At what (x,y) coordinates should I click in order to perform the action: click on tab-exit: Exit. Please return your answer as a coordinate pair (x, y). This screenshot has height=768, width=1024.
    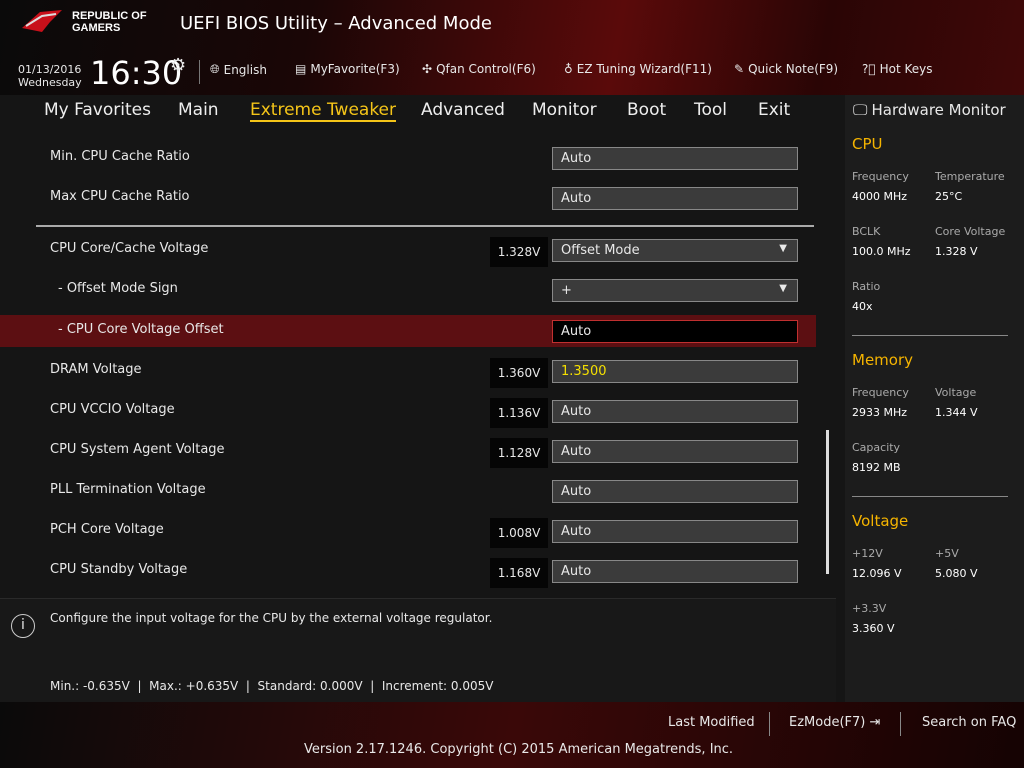
    Looking at the image, I should click on (774, 110).